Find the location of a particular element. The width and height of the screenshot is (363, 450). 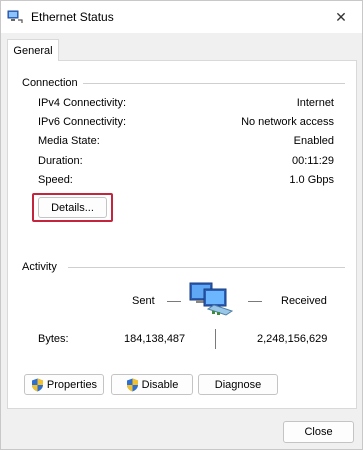

duration-value: 00:11:29 is located at coordinates (312, 161).